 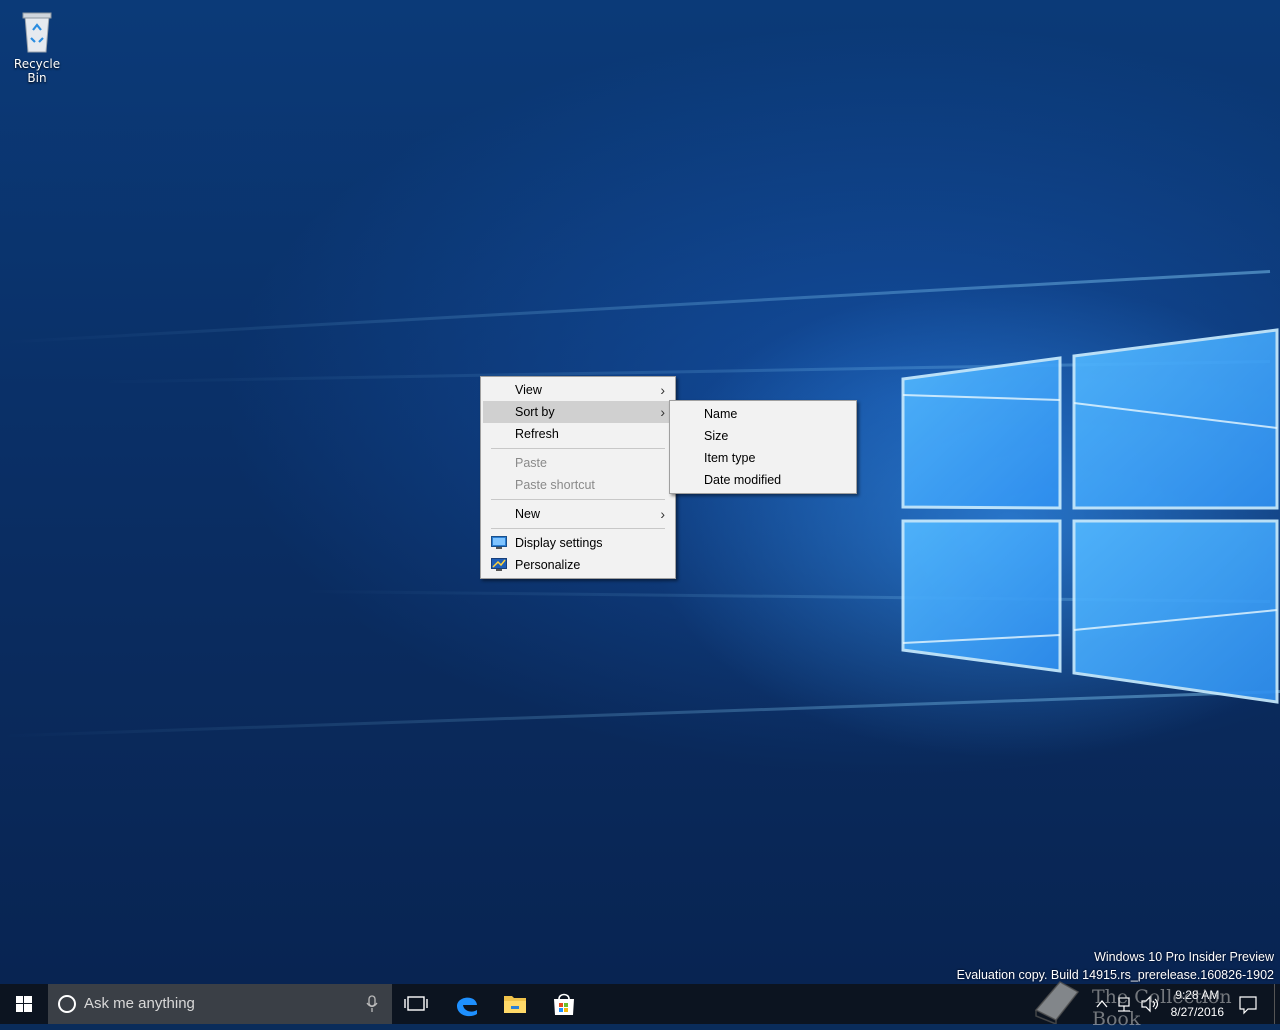 I want to click on menu-item-paste-shortcut: Paste shortcut, so click(x=578, y=485).